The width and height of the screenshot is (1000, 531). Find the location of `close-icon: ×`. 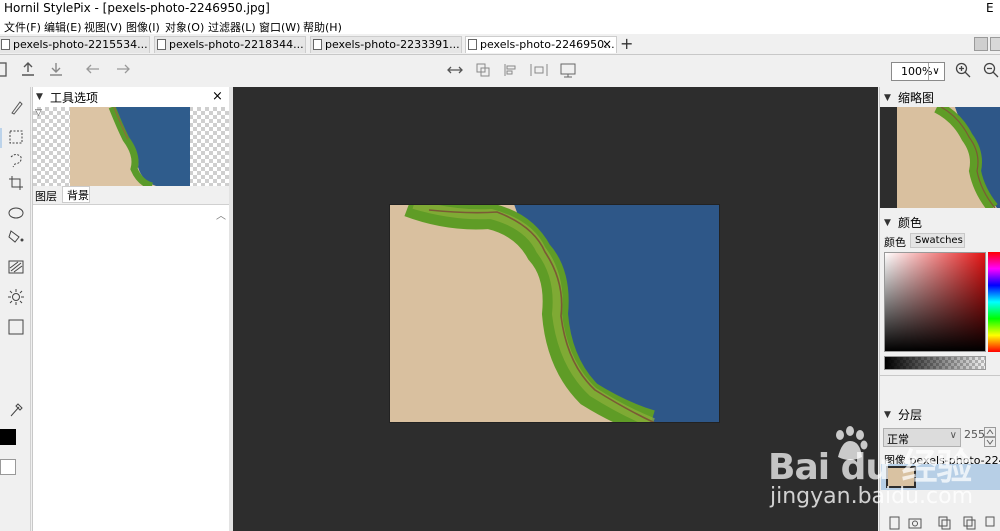

close-icon: × is located at coordinates (217, 96).